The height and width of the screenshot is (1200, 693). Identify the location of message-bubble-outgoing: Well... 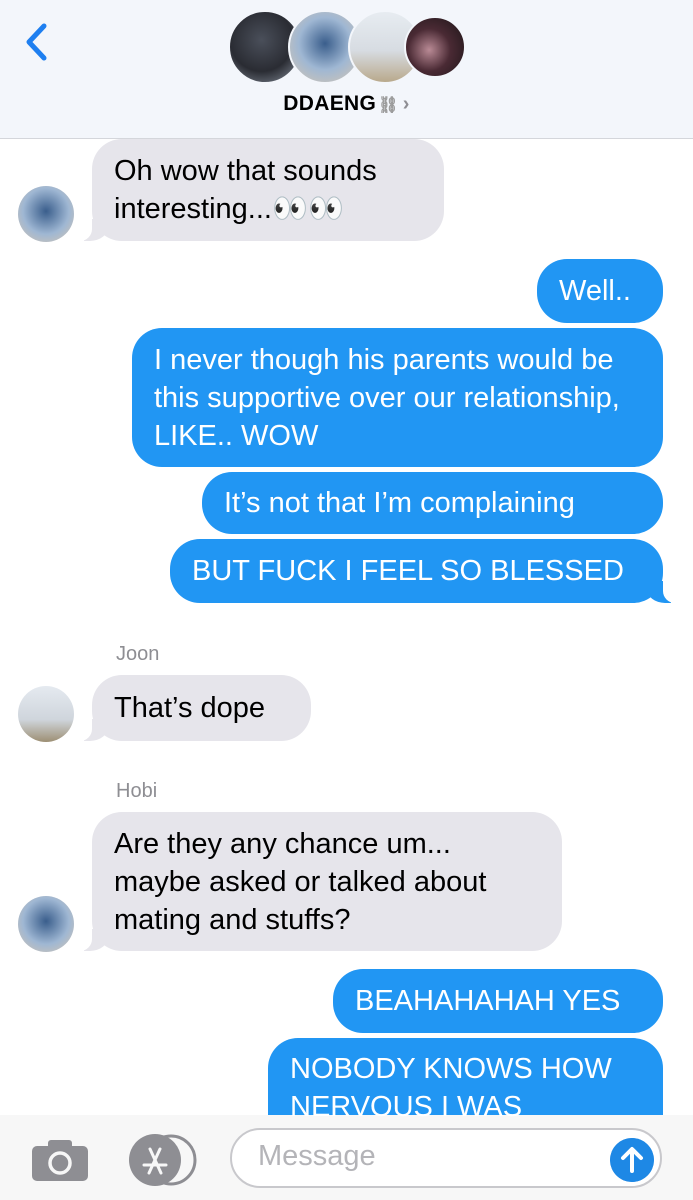
(600, 291).